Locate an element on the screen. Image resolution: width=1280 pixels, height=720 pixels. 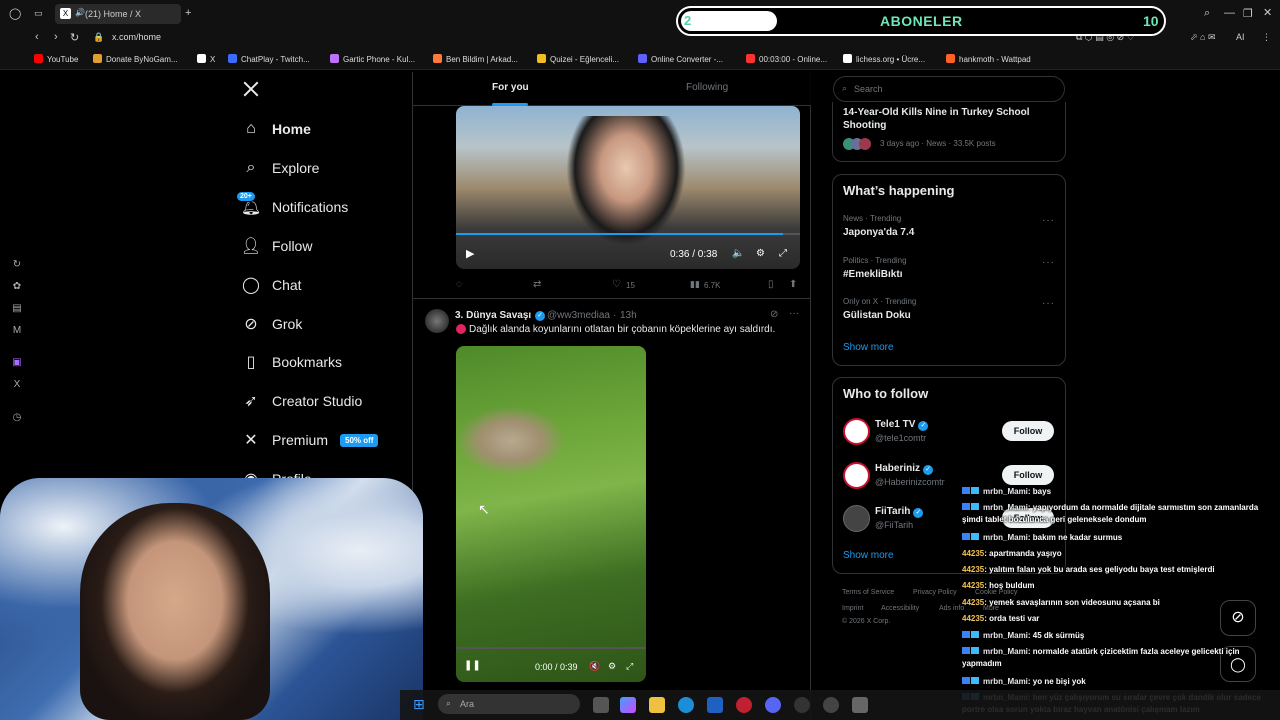
pause-icon: ❚❚ is located at coordinates (472, 665).